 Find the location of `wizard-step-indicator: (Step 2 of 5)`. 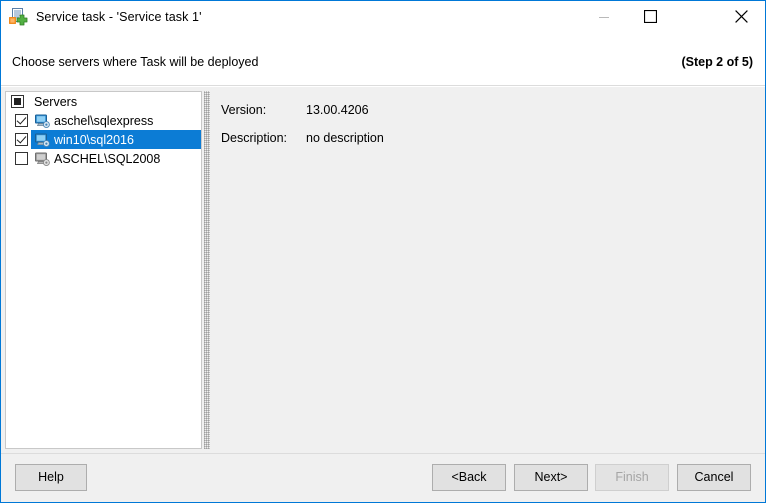

wizard-step-indicator: (Step 2 of 5) is located at coordinates (717, 62).